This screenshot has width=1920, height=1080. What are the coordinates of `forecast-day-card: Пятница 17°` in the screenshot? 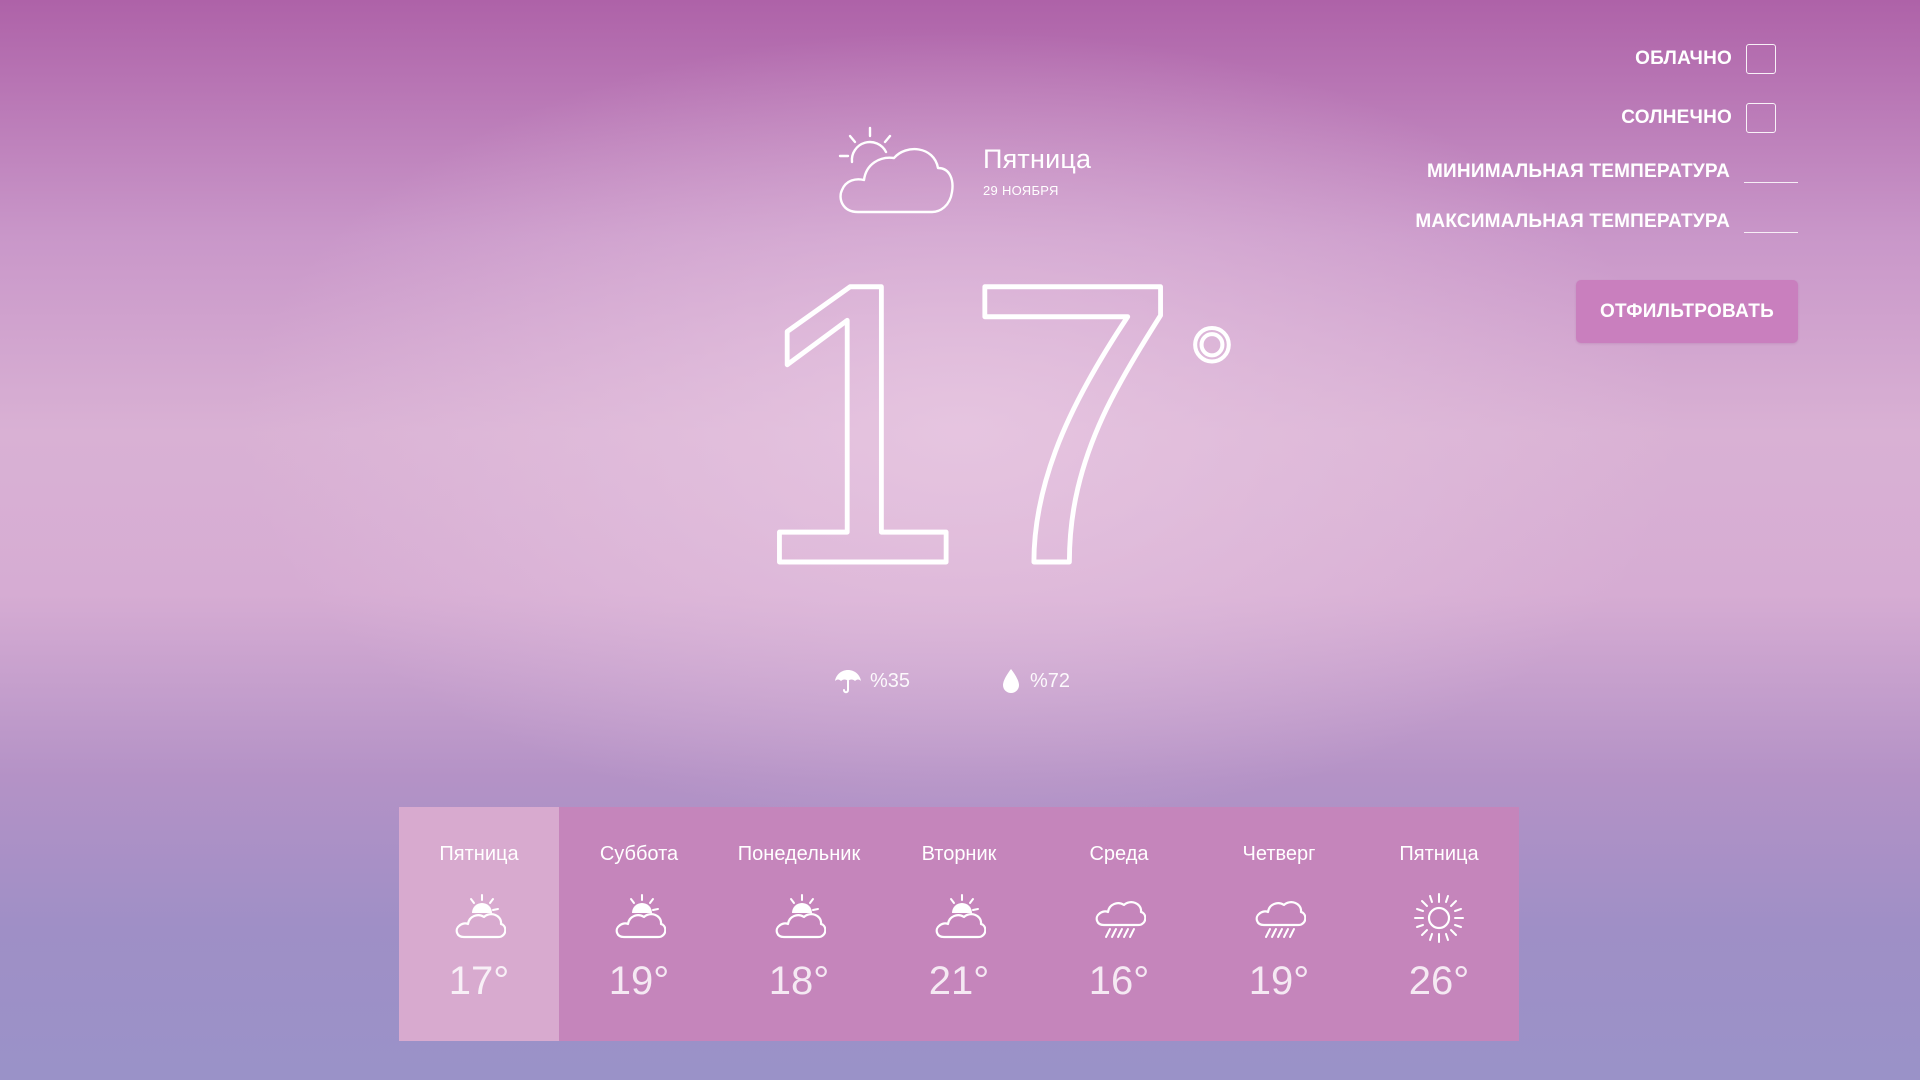 It's located at (479, 924).